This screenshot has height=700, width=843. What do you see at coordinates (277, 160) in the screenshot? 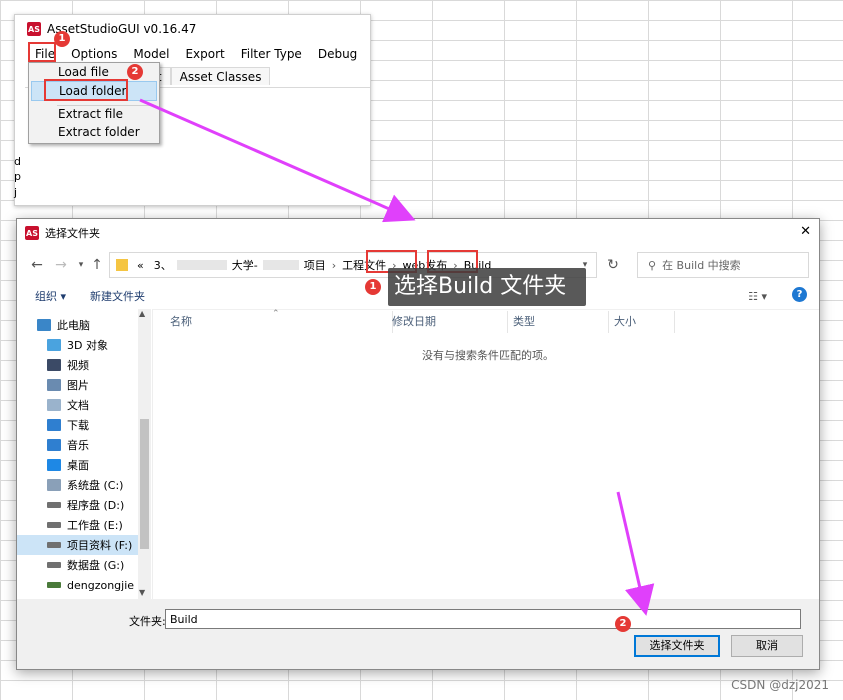
I see `arrow-to-dialog` at bounding box center [277, 160].